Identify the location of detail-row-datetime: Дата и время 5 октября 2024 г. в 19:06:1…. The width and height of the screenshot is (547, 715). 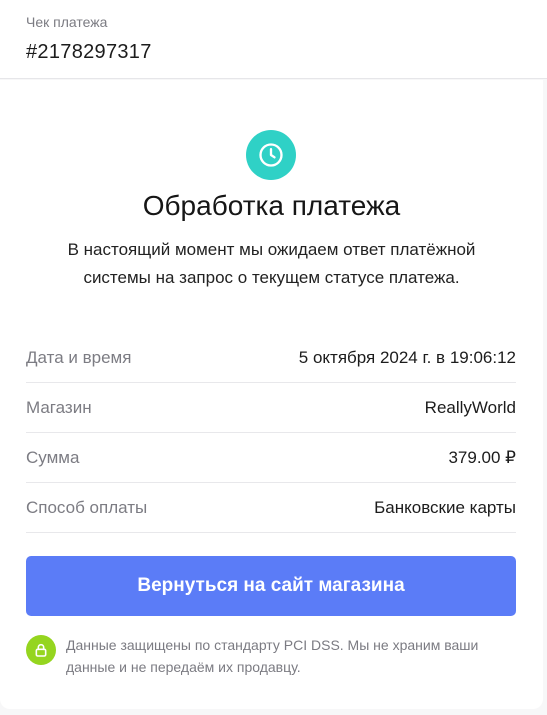
(271, 358).